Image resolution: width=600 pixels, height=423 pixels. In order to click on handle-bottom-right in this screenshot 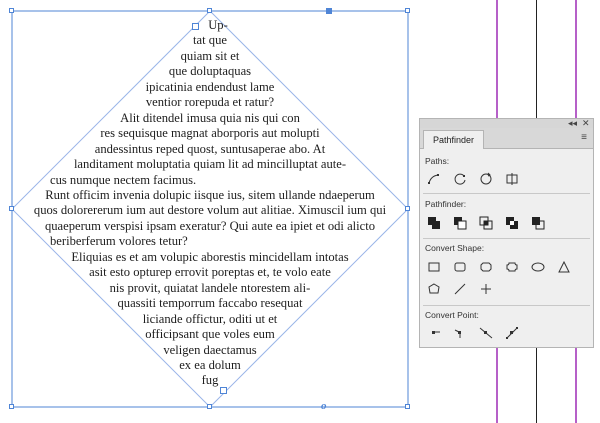, I will do `click(407, 406)`.